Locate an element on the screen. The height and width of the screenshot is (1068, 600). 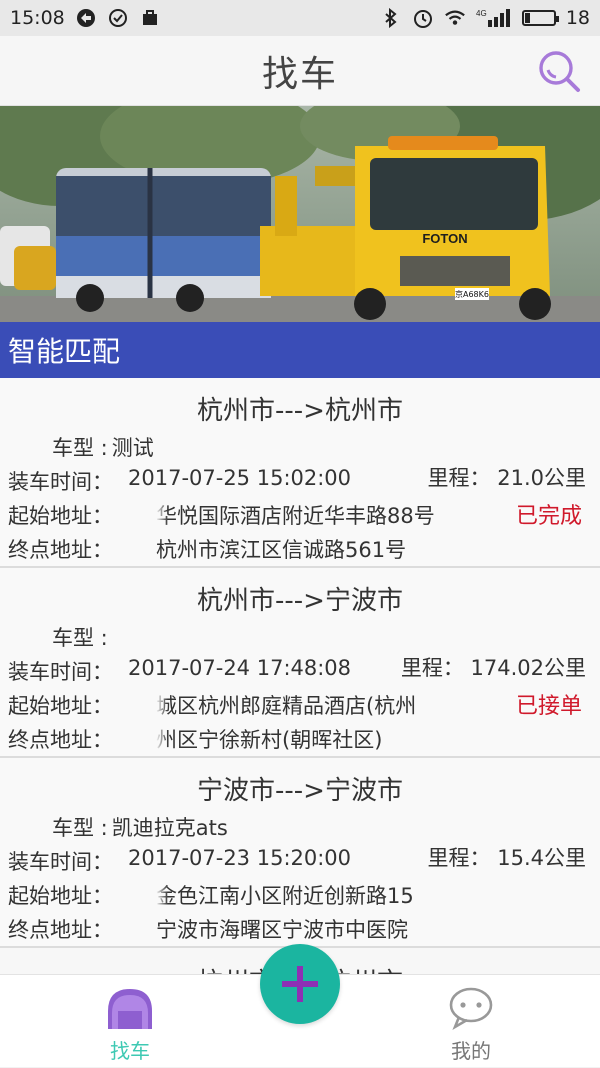
status-badge: 已完成 is located at coordinates (548, 516).